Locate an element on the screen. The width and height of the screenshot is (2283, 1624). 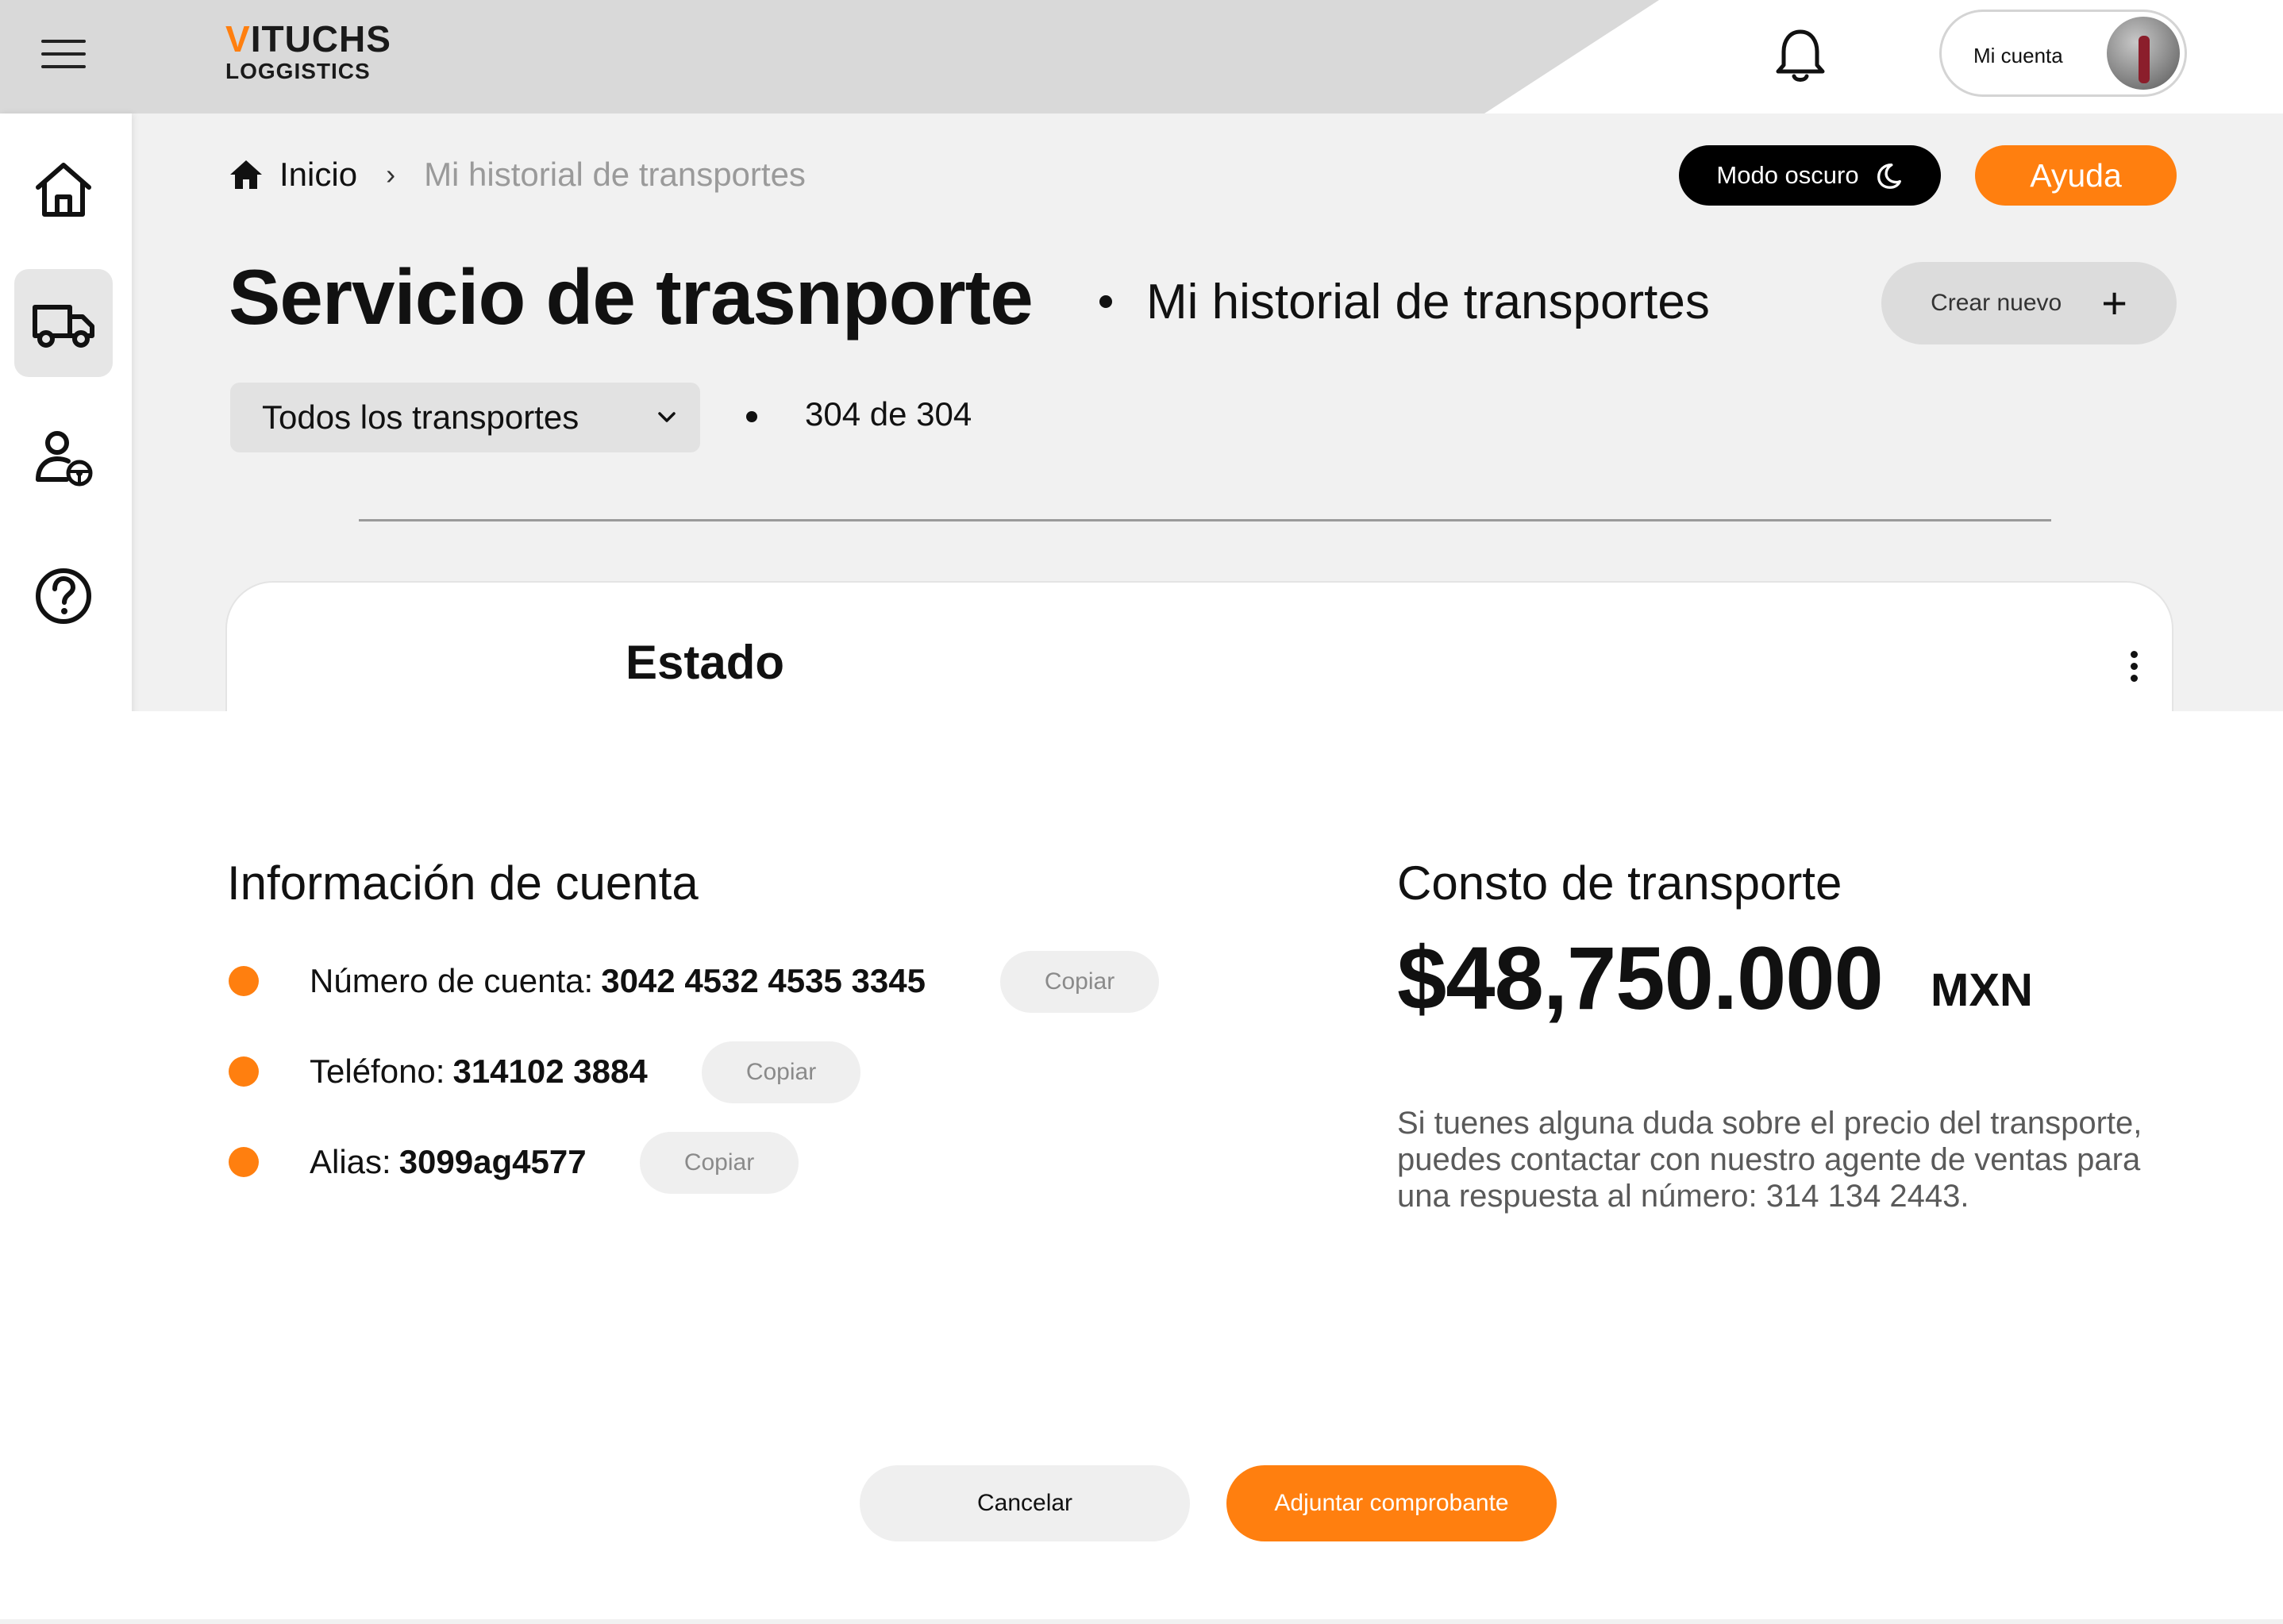
more-options-icon is located at coordinates (2133, 668).